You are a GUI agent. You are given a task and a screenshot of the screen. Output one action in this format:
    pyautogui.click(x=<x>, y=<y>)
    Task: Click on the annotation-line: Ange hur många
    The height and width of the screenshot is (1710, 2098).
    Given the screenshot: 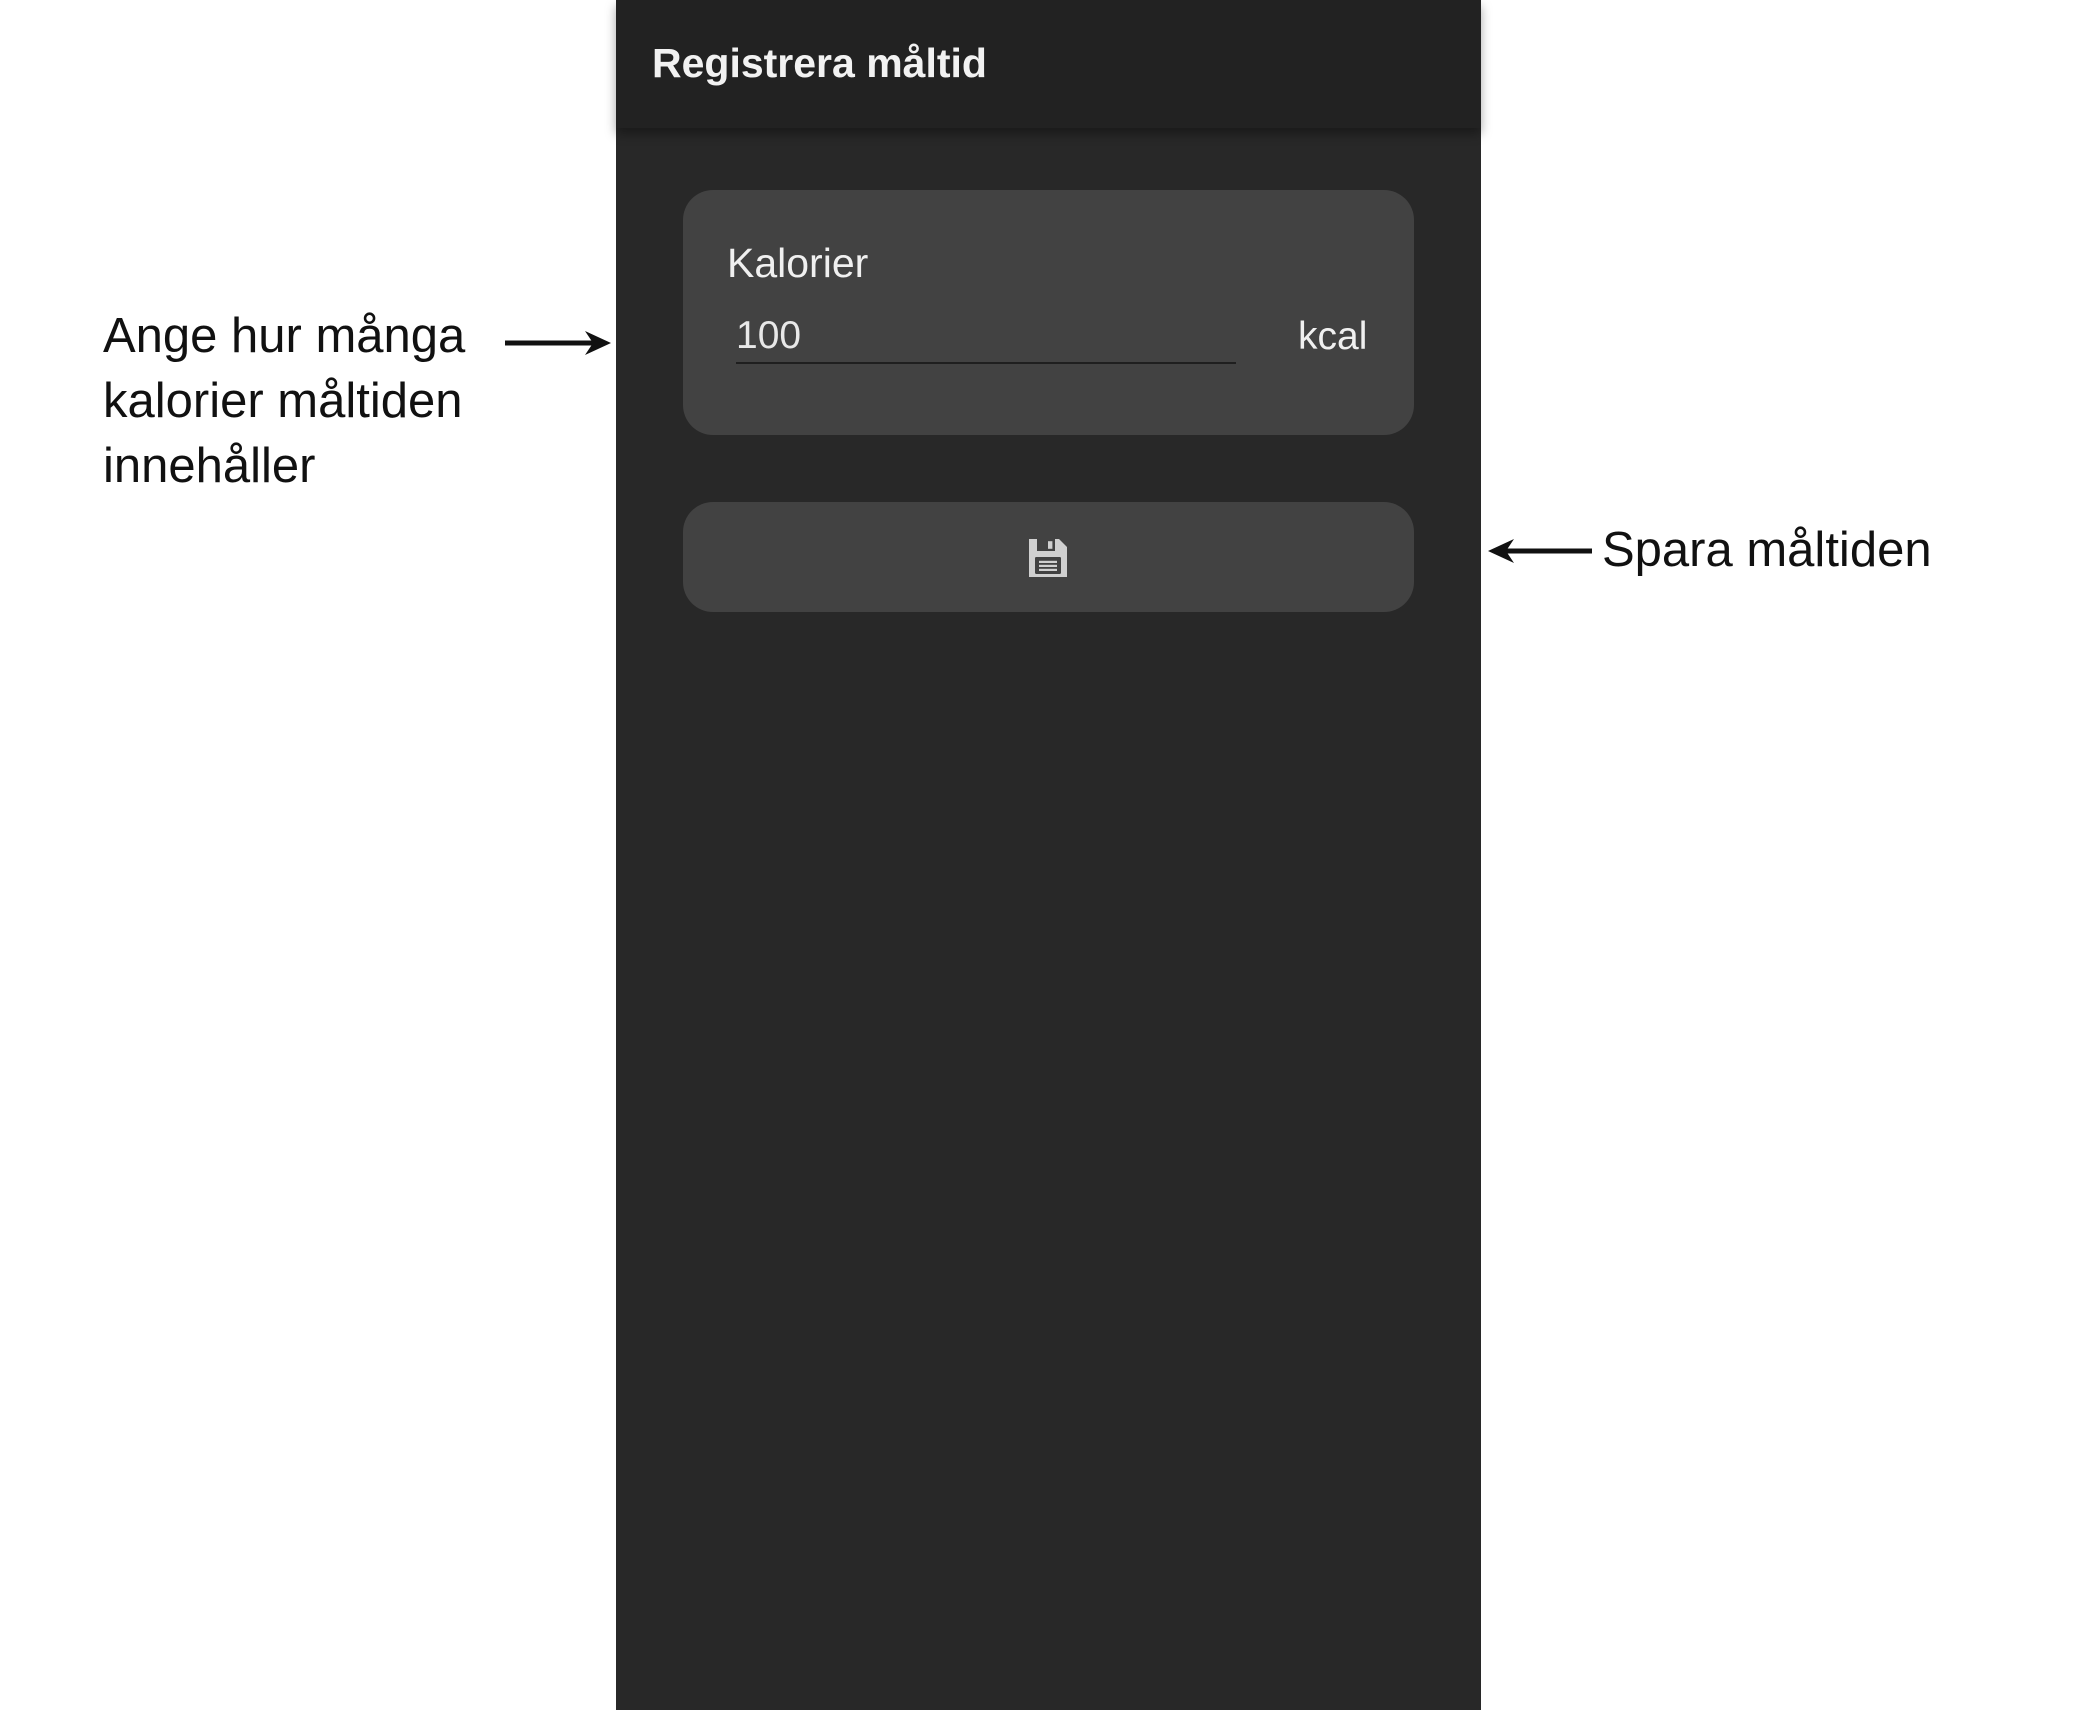 What is the action you would take?
    pyautogui.click(x=284, y=336)
    